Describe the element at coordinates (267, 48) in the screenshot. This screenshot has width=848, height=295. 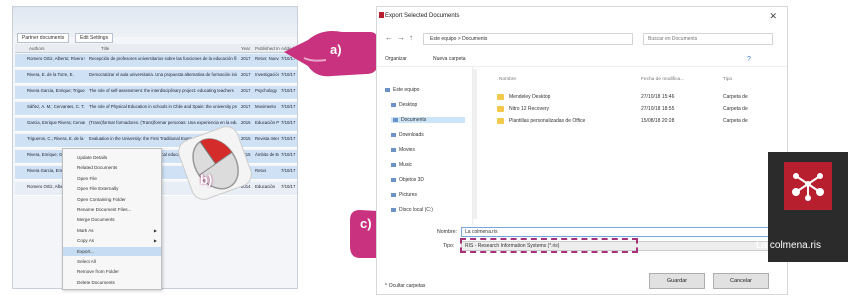
I see `column-header-published: Published In` at that location.